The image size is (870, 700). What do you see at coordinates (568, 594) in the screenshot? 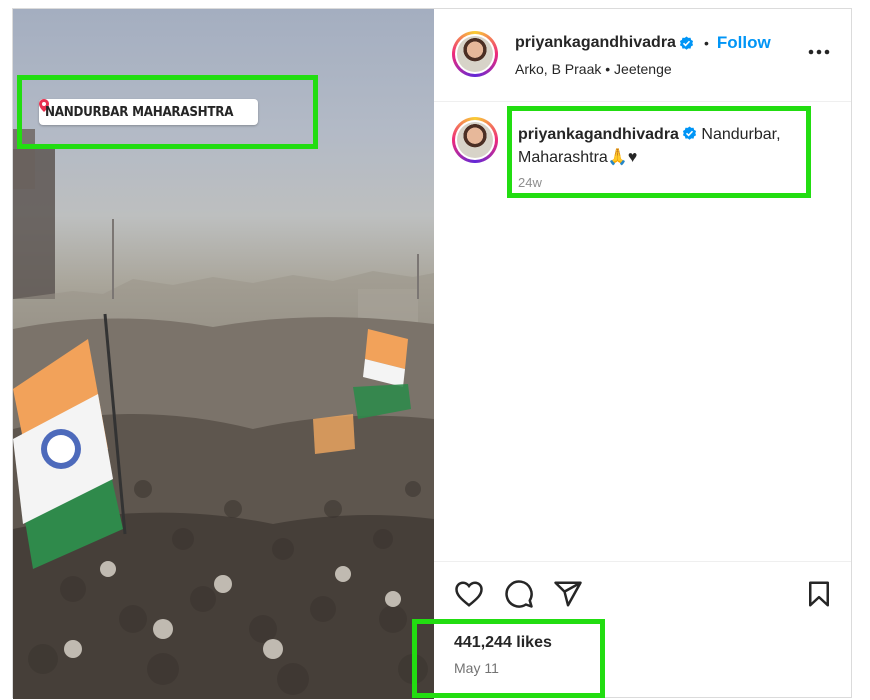
I see `share-icon` at bounding box center [568, 594].